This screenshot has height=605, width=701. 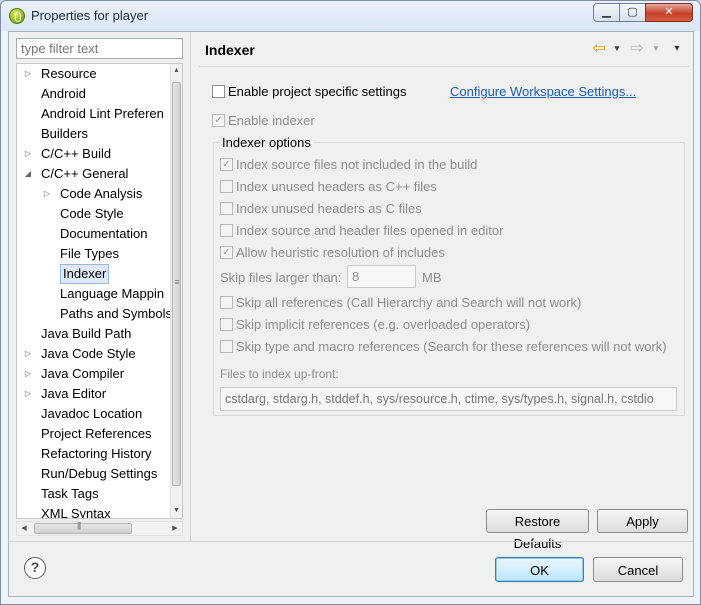 I want to click on tree-item: Project References, so click(x=94, y=434).